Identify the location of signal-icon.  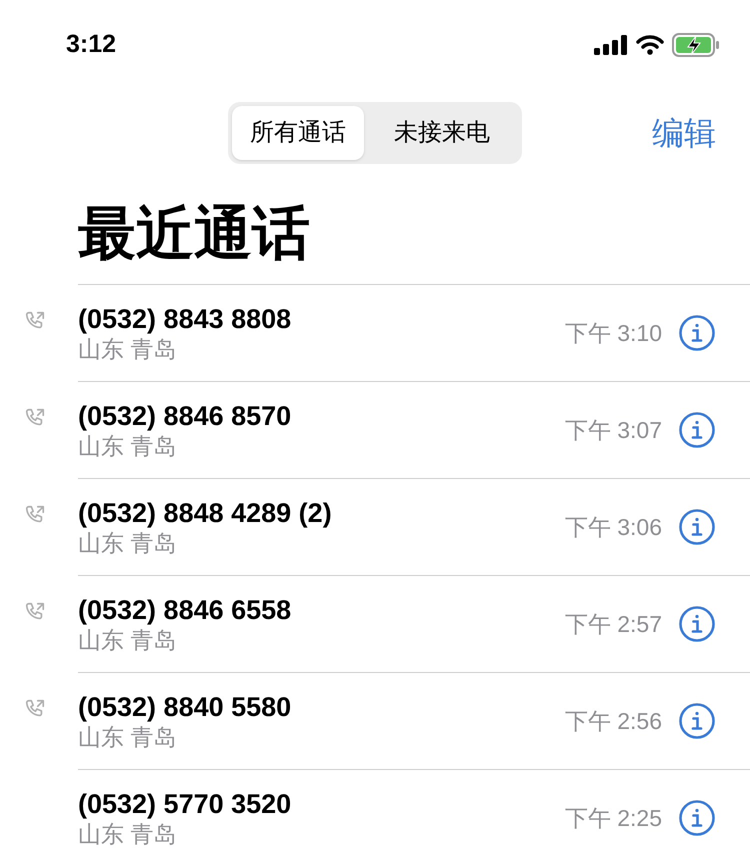
(611, 45).